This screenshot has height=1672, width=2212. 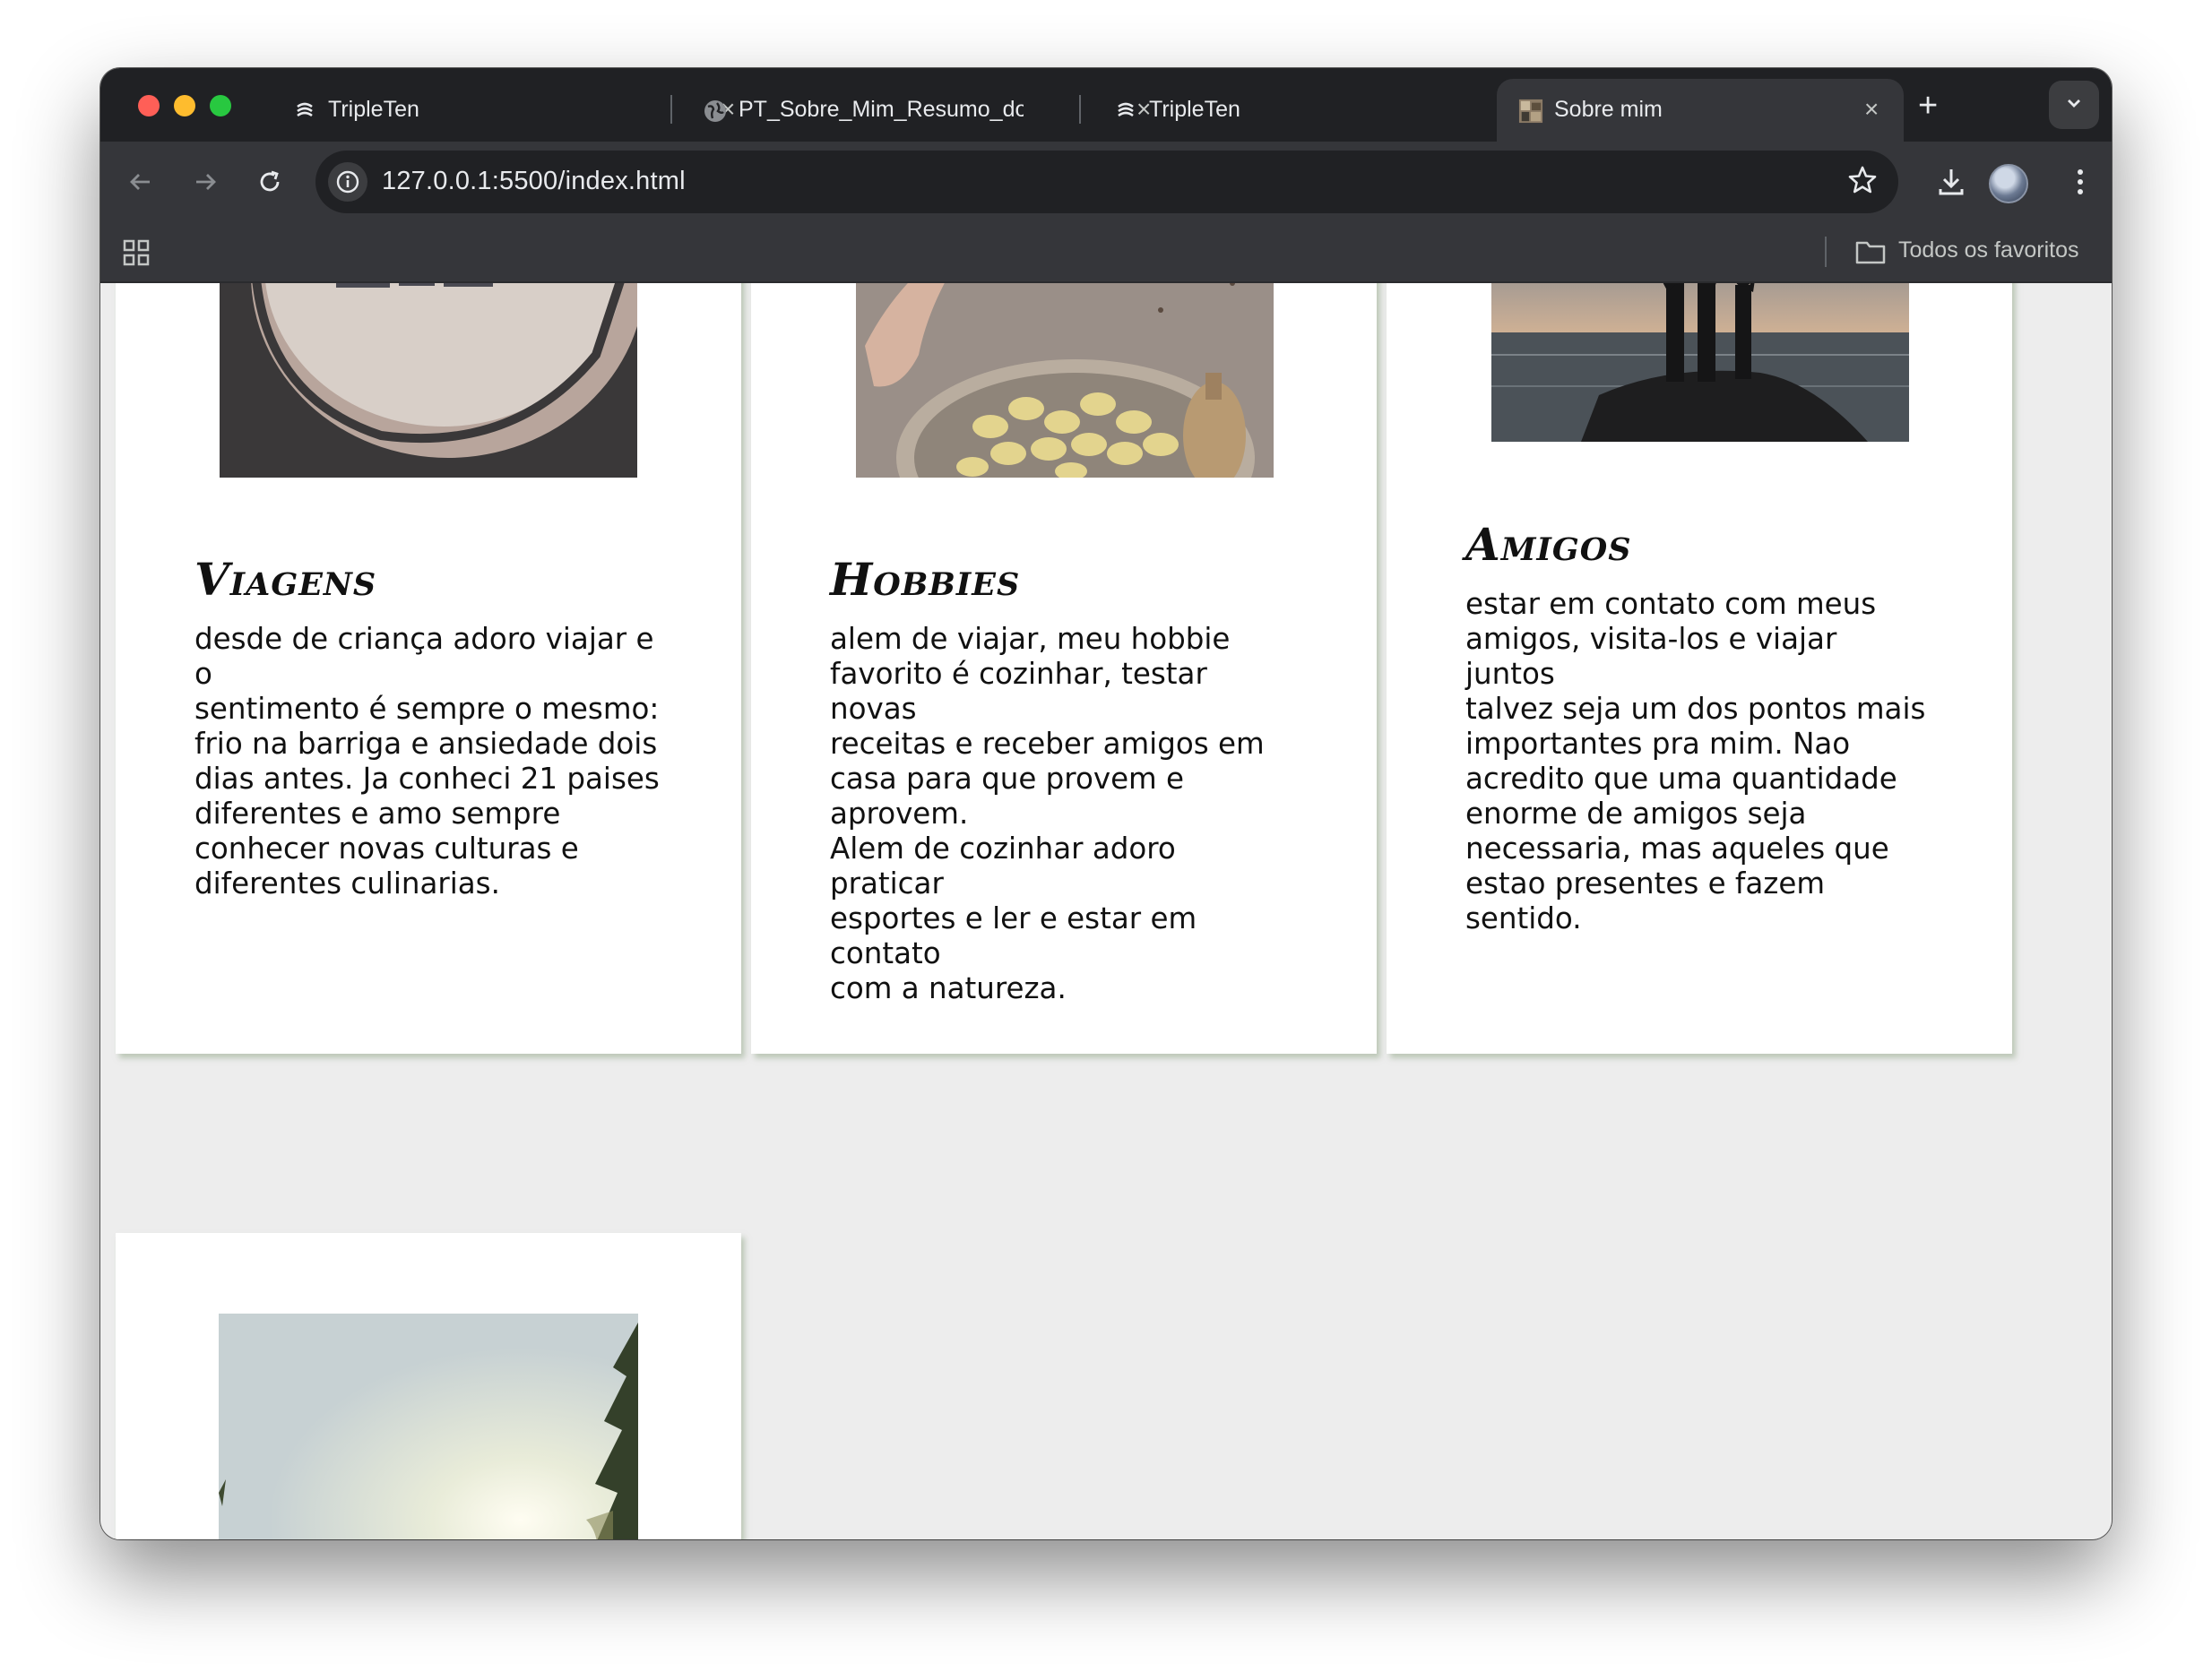 I want to click on url-text: 127.0.0.1:5500/index.html, so click(x=534, y=181).